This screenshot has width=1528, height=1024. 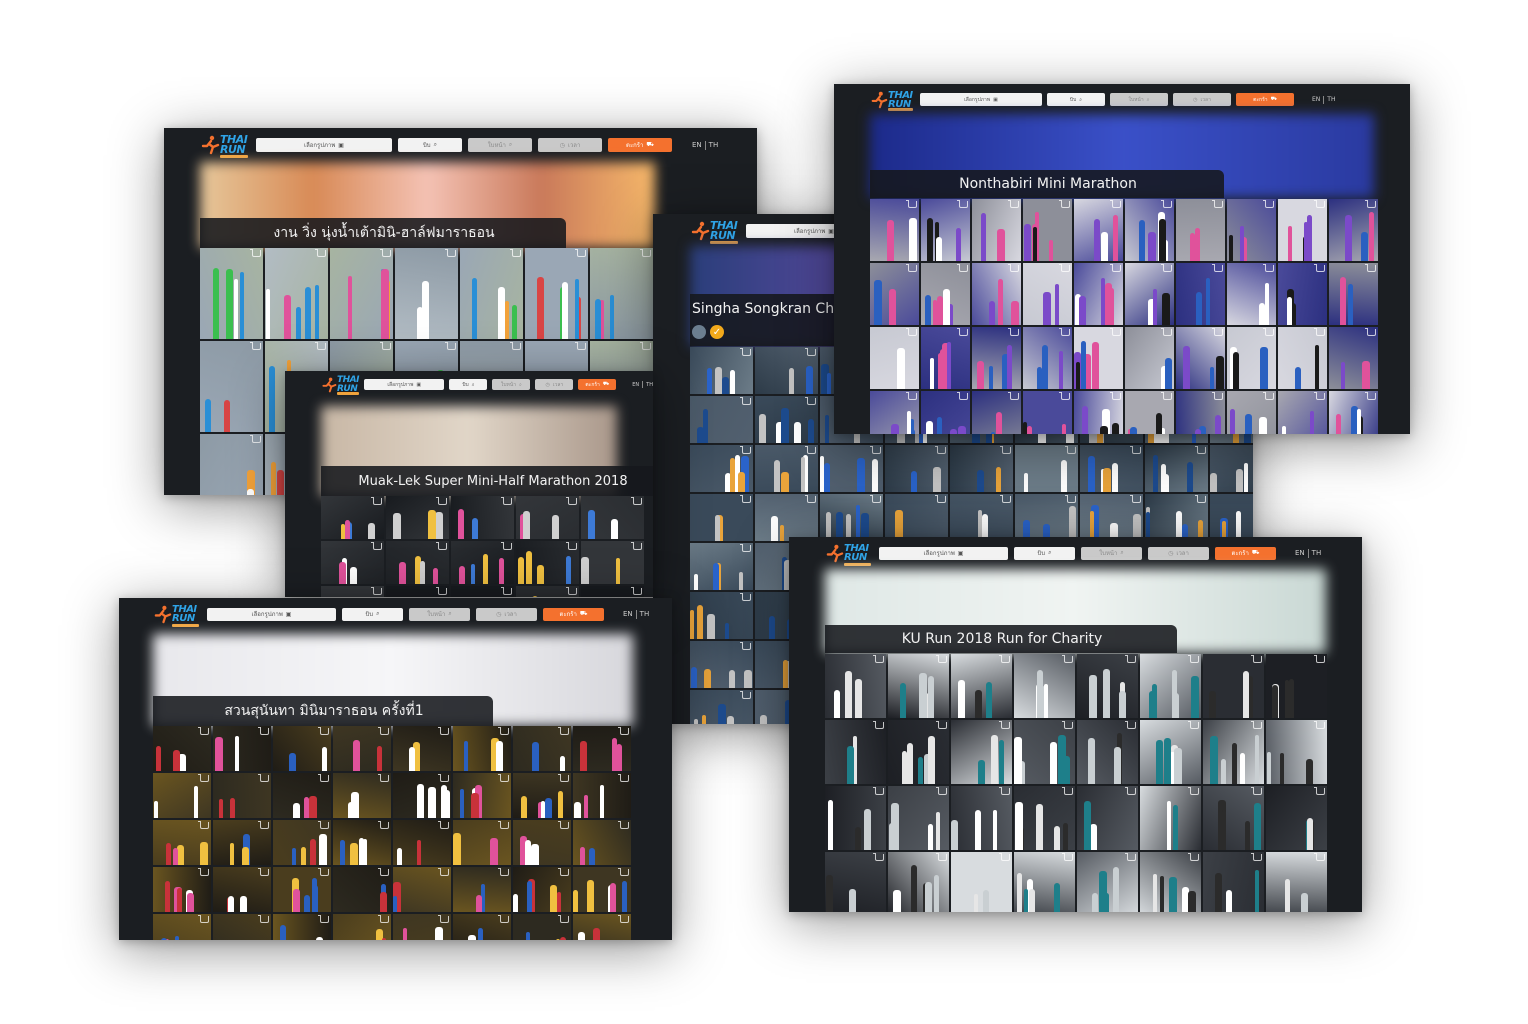 What do you see at coordinates (1245, 553) in the screenshot?
I see `cart-button: ตะกร้า⛟` at bounding box center [1245, 553].